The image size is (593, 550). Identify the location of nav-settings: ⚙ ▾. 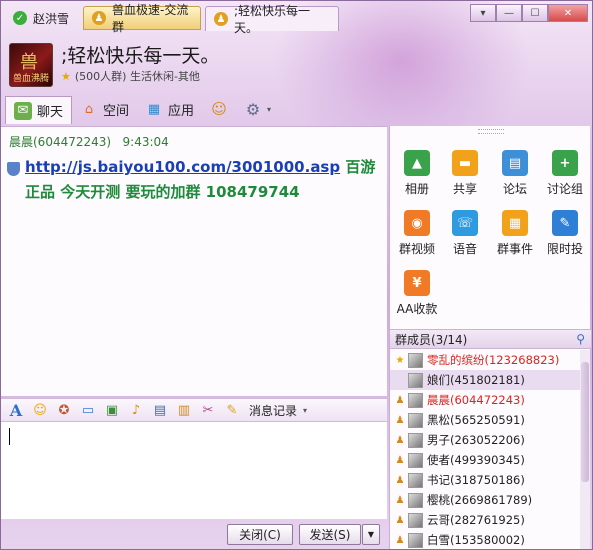
(257, 109).